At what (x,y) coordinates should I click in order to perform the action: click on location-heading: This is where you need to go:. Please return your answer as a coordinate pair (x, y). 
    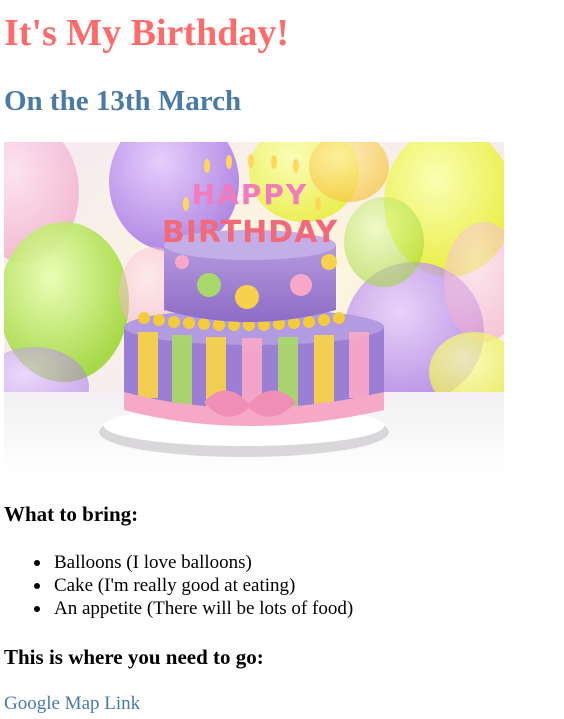
    Looking at the image, I should click on (134, 657).